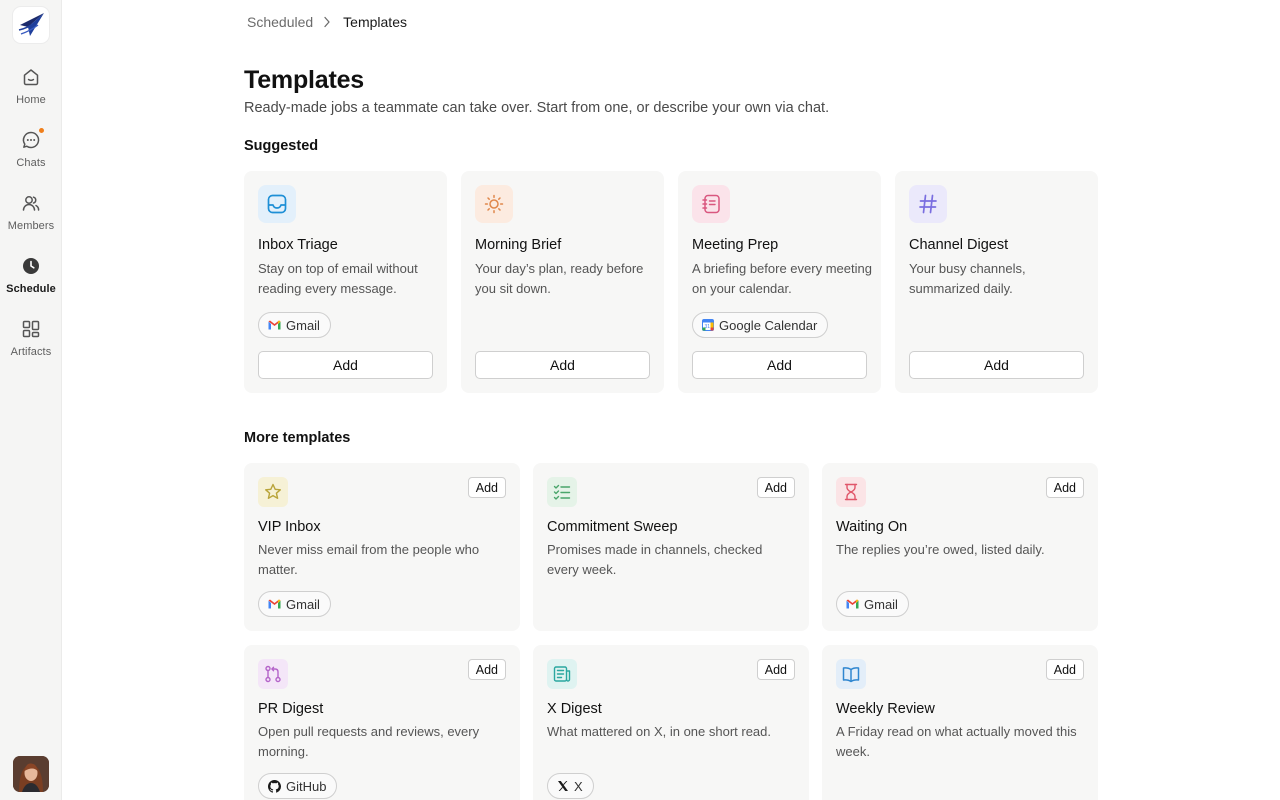  Describe the element at coordinates (31, 217) in the screenshot. I see `sidebar-item-members: Members` at that location.